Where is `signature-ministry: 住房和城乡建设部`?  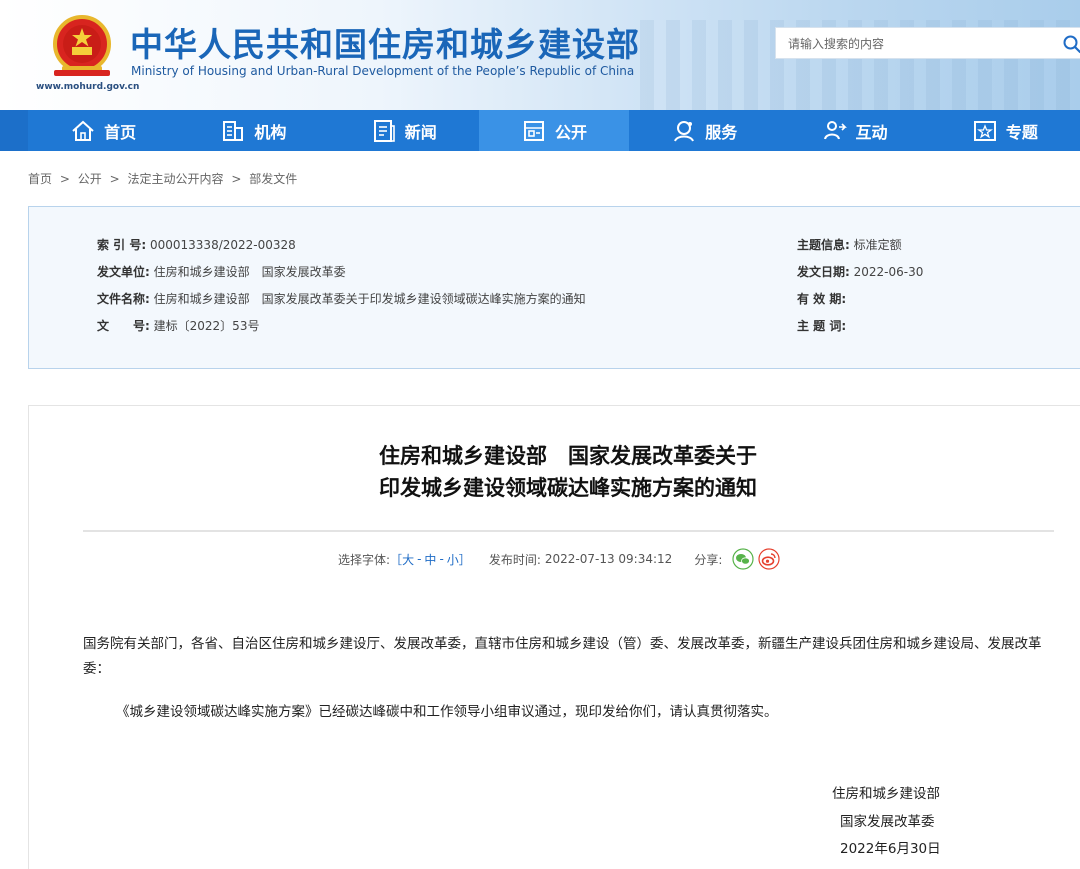 signature-ministry: 住房和城乡建设部 is located at coordinates (886, 794).